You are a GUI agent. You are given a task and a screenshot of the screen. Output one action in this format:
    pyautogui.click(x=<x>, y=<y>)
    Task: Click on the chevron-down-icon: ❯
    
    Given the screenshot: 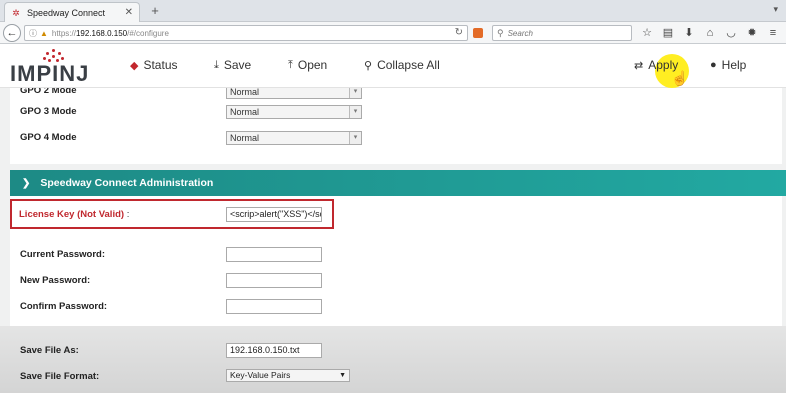 What is the action you would take?
    pyautogui.click(x=26, y=183)
    